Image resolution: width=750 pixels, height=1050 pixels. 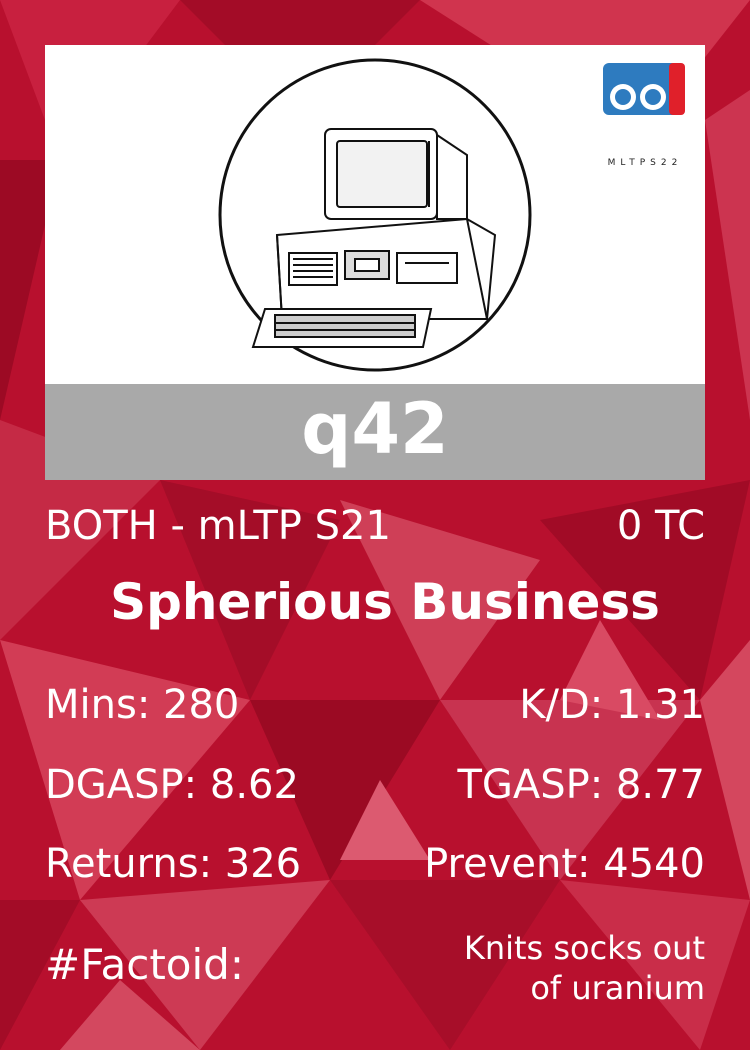 I want to click on factoid-text: Knits socks out of uranium, so click(x=550, y=968).